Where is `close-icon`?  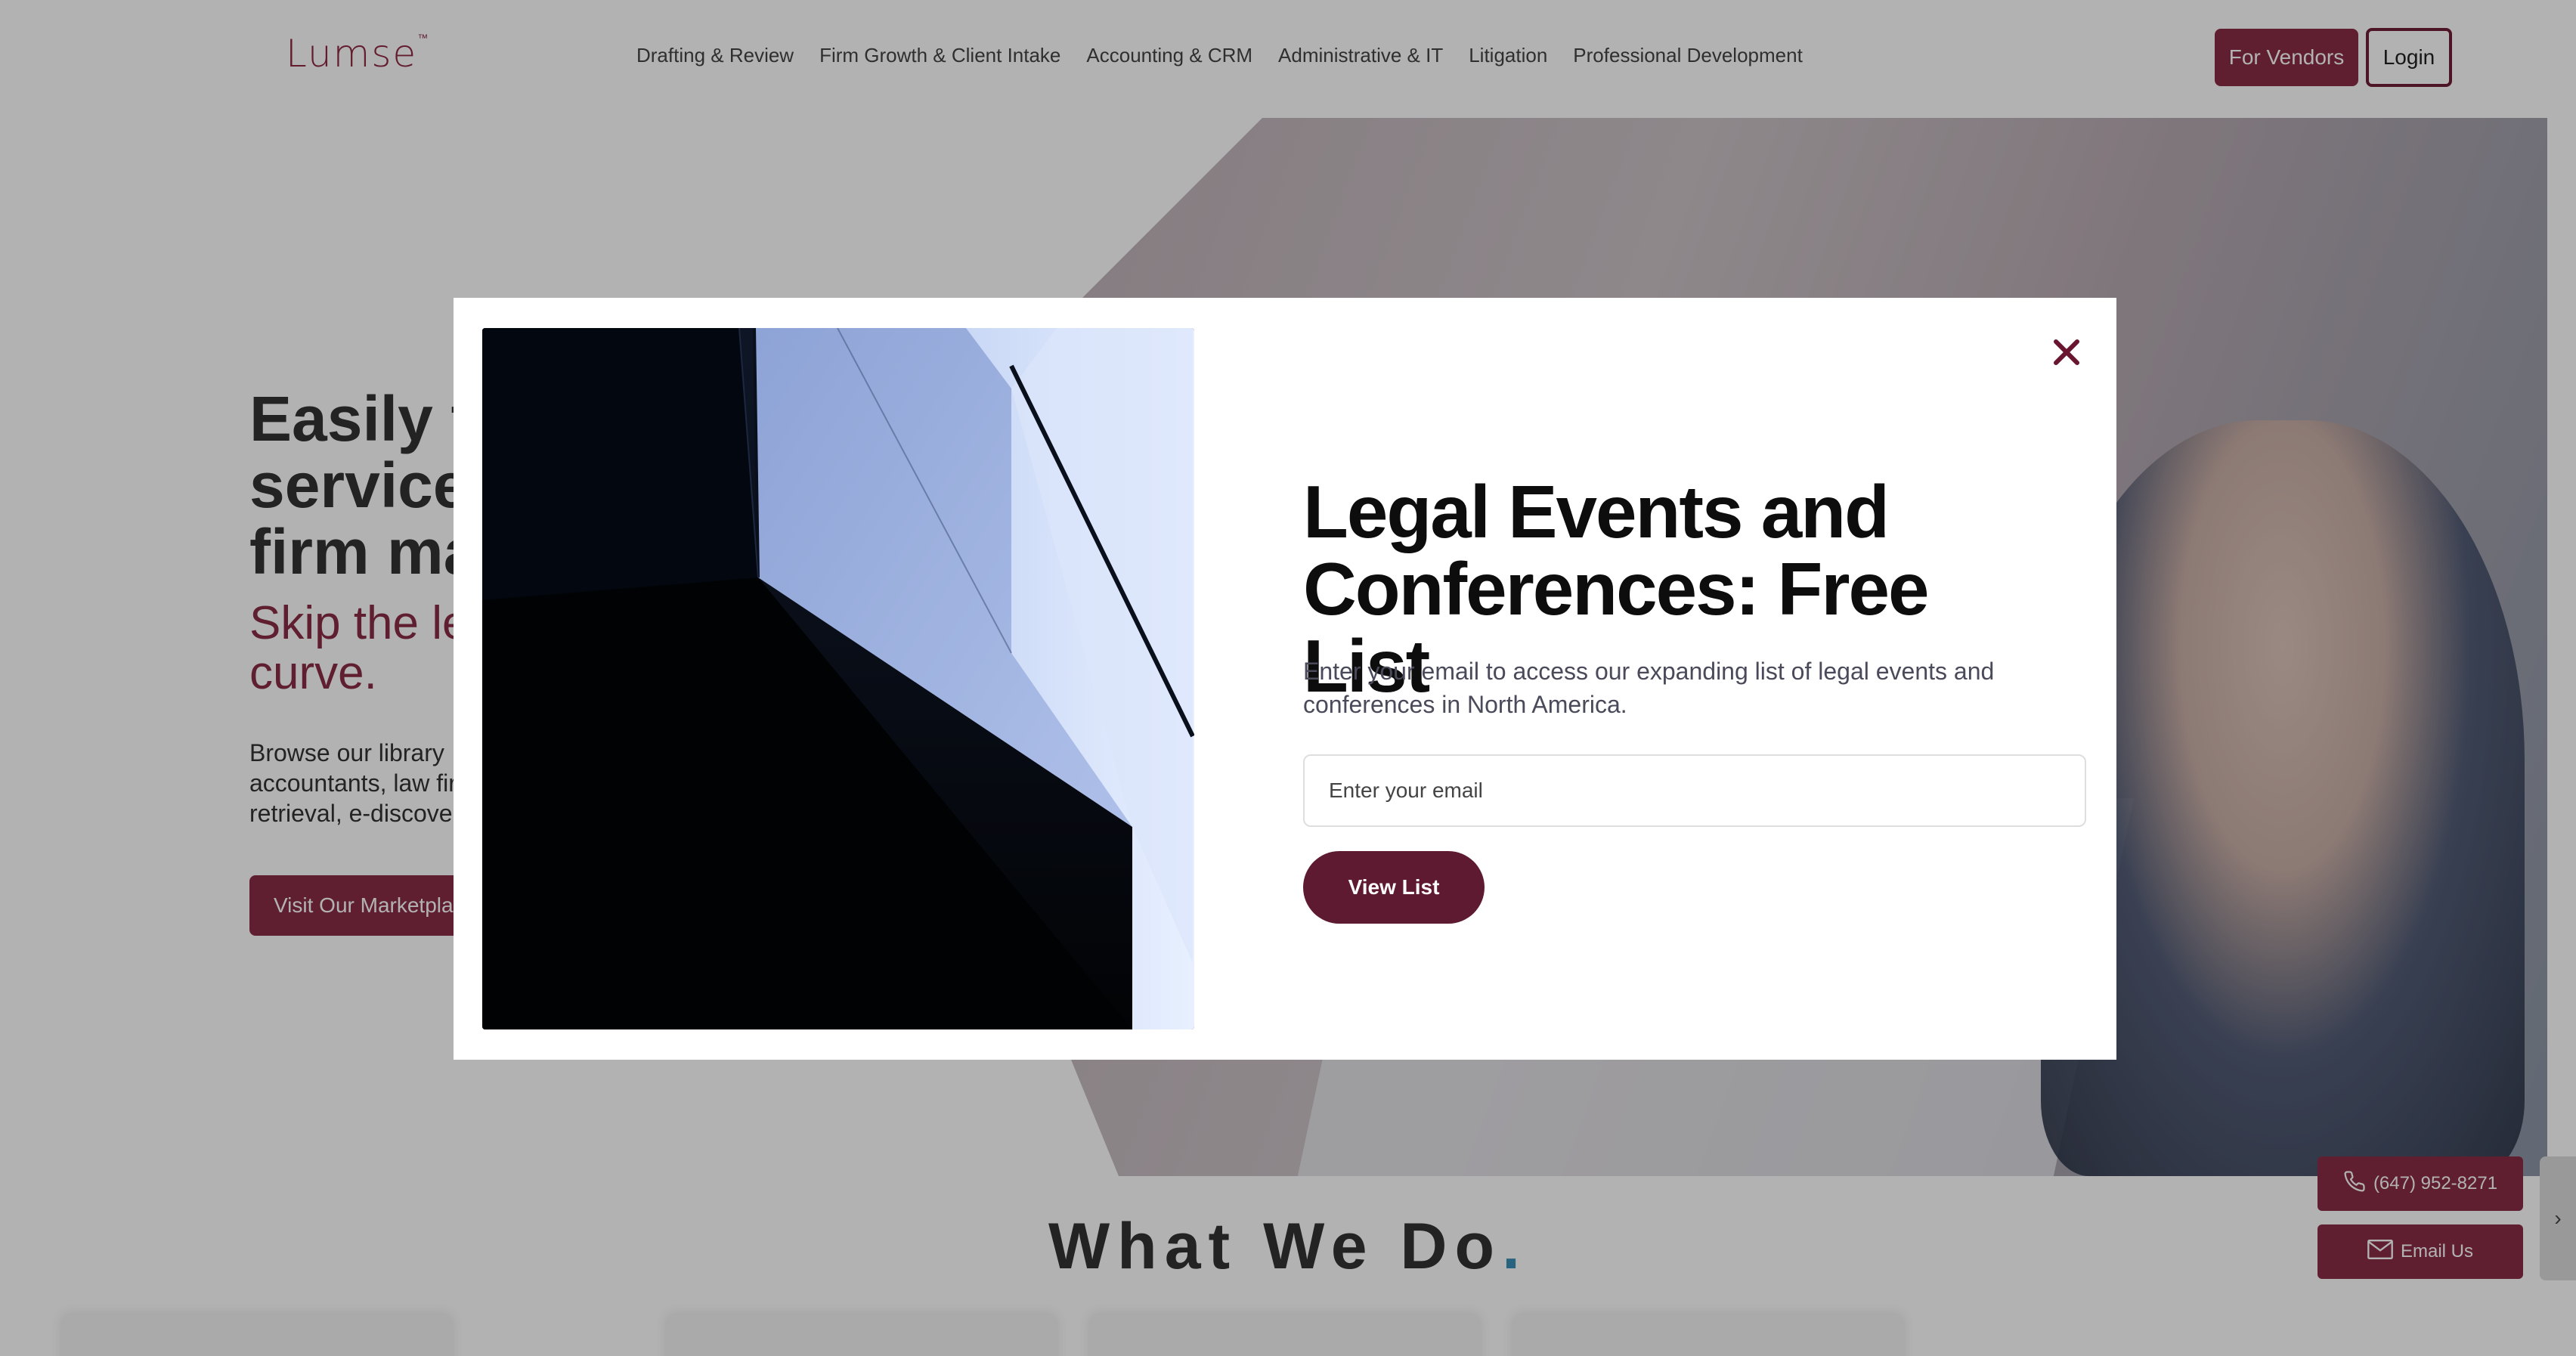 close-icon is located at coordinates (2066, 352).